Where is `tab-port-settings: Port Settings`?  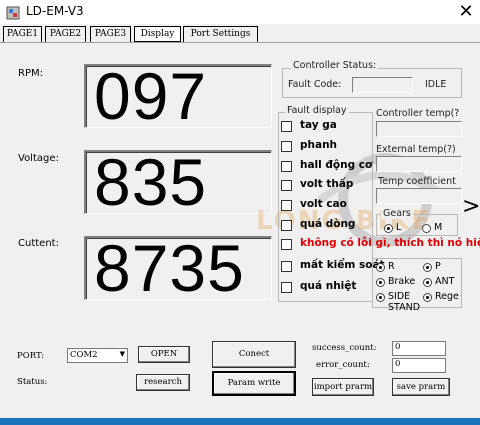
tab-port-settings: Port Settings is located at coordinates (220, 34).